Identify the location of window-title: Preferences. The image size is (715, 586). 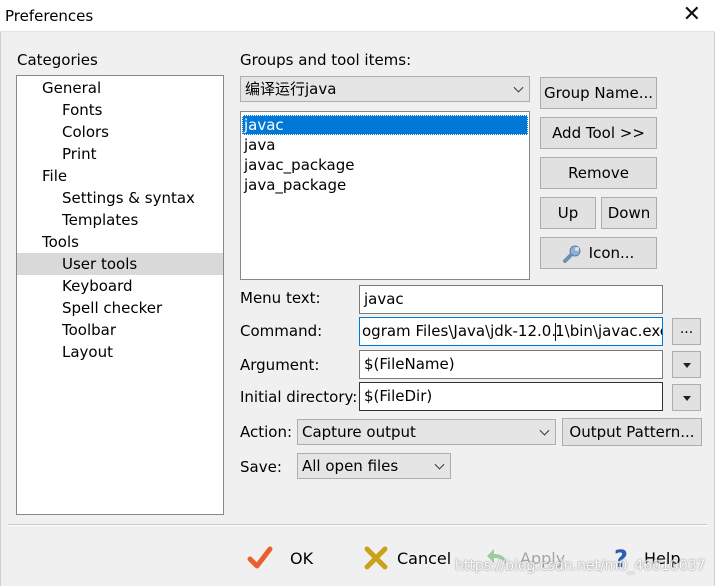
(49, 16).